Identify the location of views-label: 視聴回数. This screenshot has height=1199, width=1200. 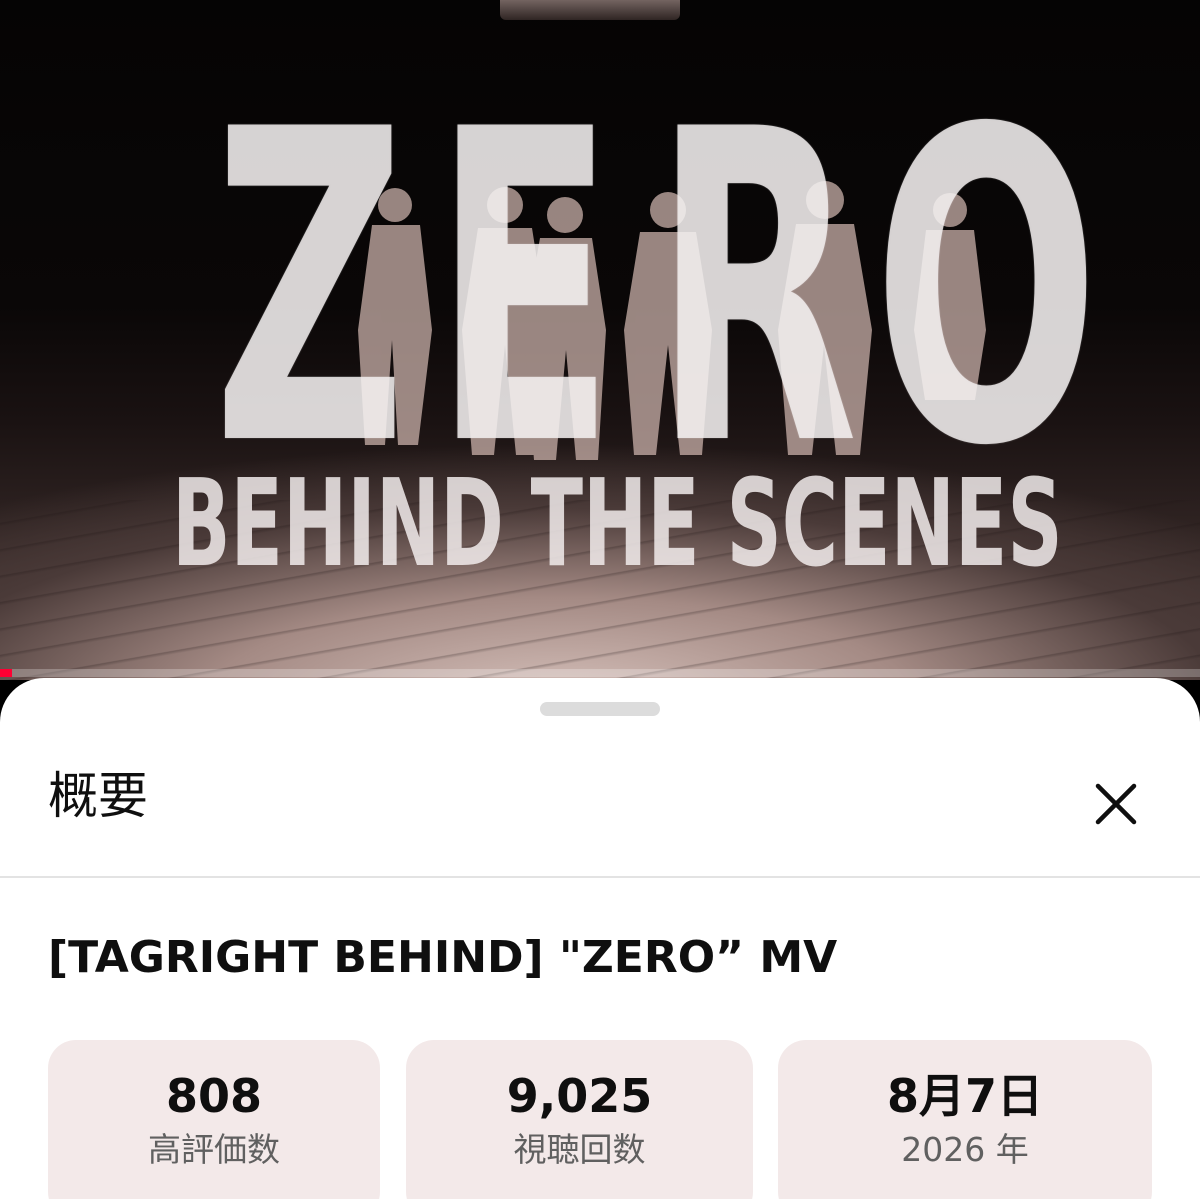
(579, 1149).